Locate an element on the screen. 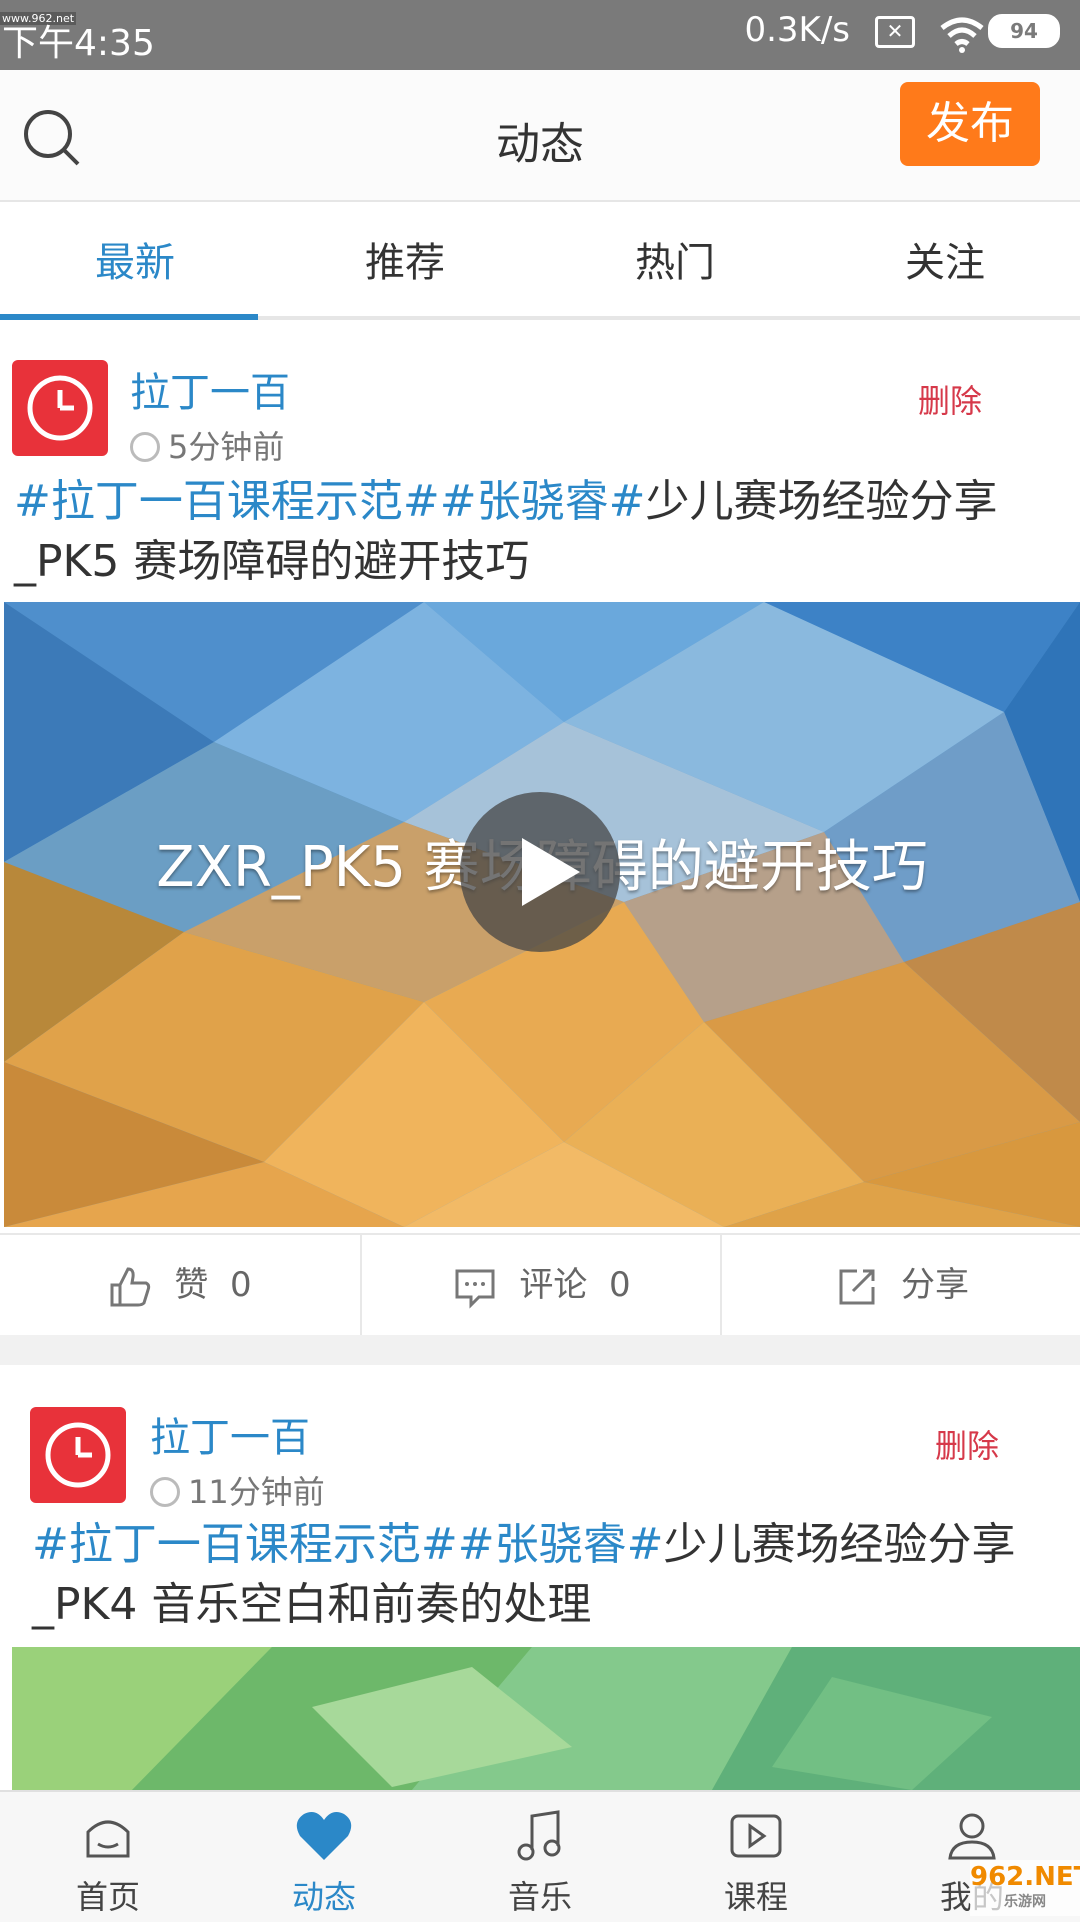 The height and width of the screenshot is (1922, 1080). site-logo-sub: 乐游网 is located at coordinates (1025, 1902).